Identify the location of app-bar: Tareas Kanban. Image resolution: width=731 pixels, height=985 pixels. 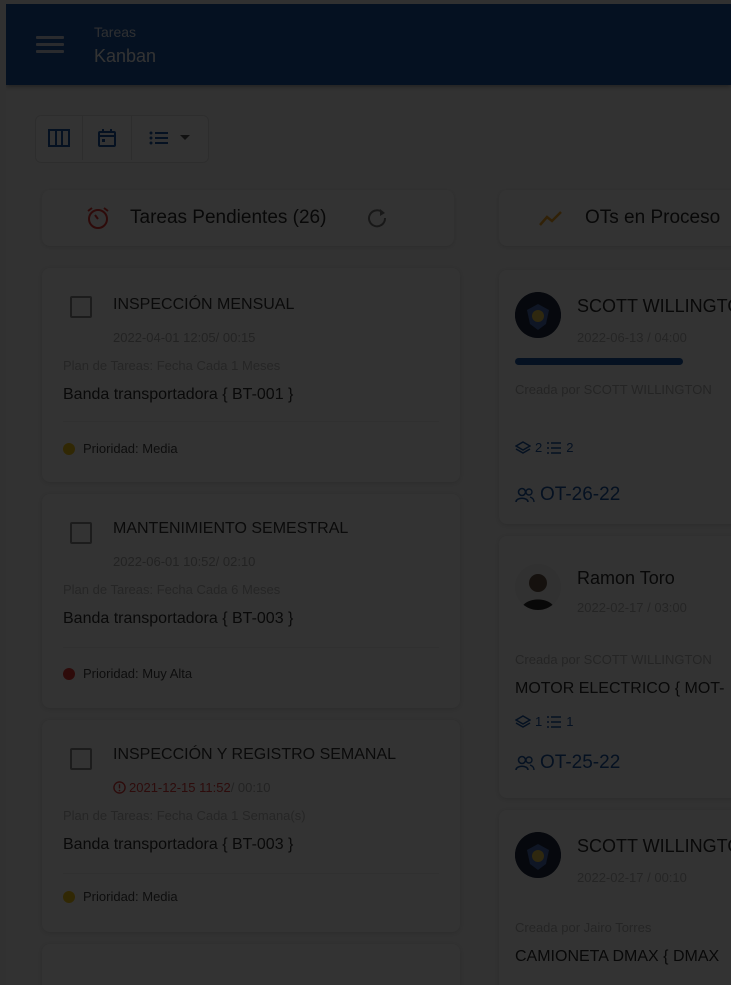
(368, 44).